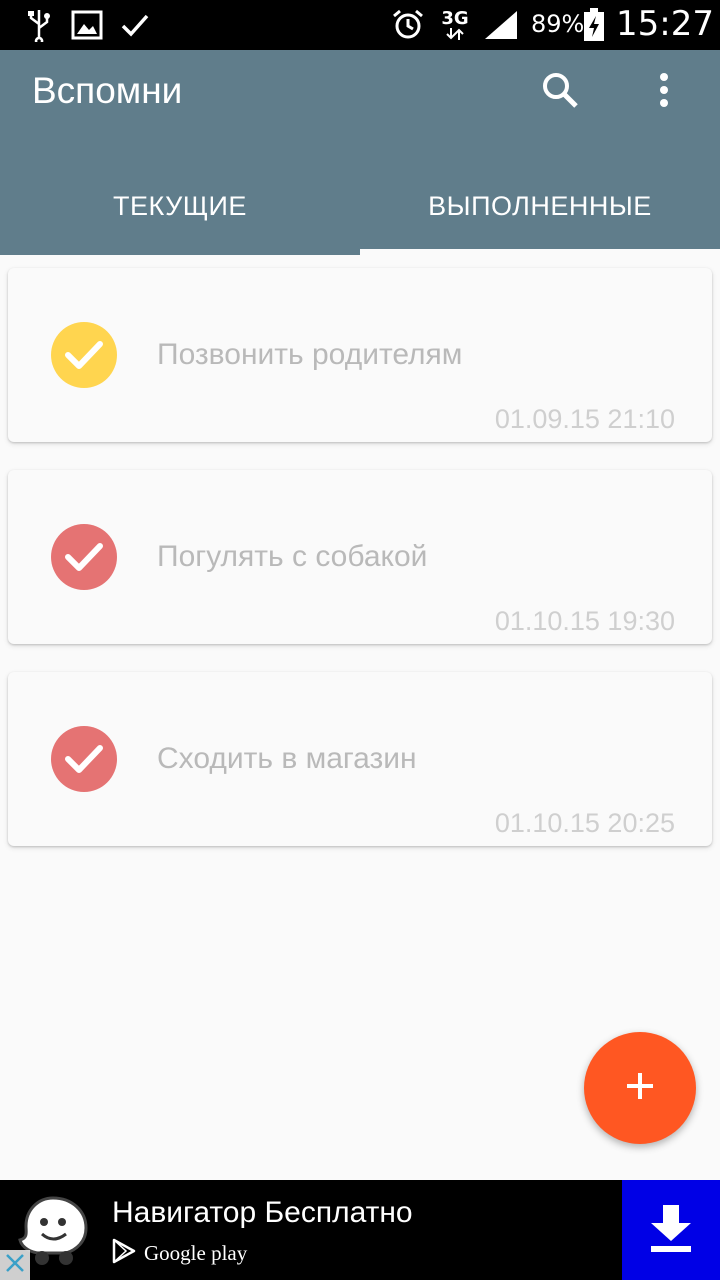 Image resolution: width=720 pixels, height=1280 pixels. I want to click on network-3g-icon: 3G, so click(455, 25).